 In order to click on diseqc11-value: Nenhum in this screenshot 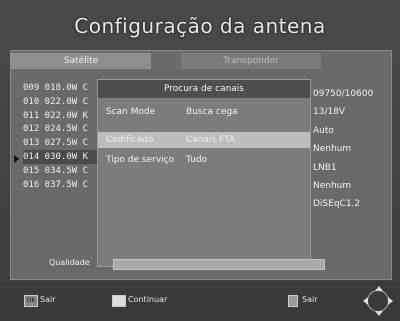, I will do `click(351, 186)`.